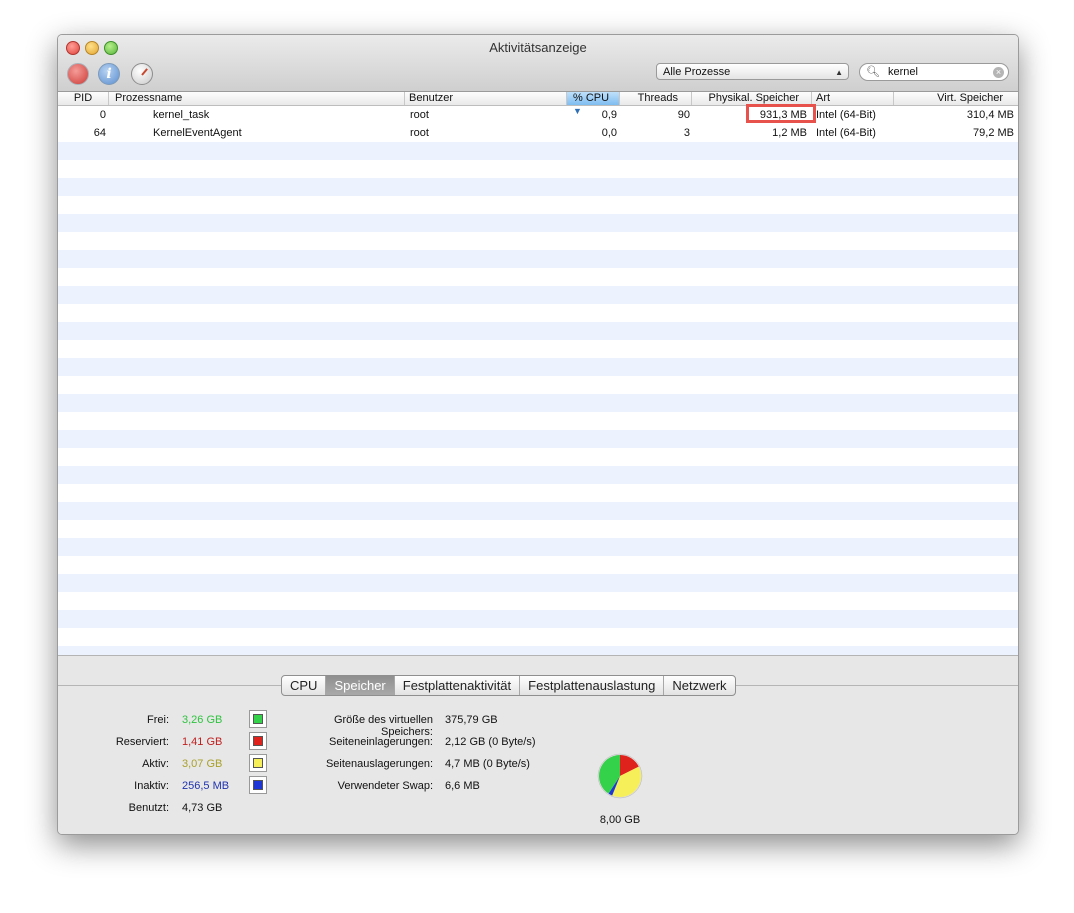 This screenshot has width=1074, height=913. Describe the element at coordinates (181, 115) in the screenshot. I see `process-name-cell: kernel_task` at that location.